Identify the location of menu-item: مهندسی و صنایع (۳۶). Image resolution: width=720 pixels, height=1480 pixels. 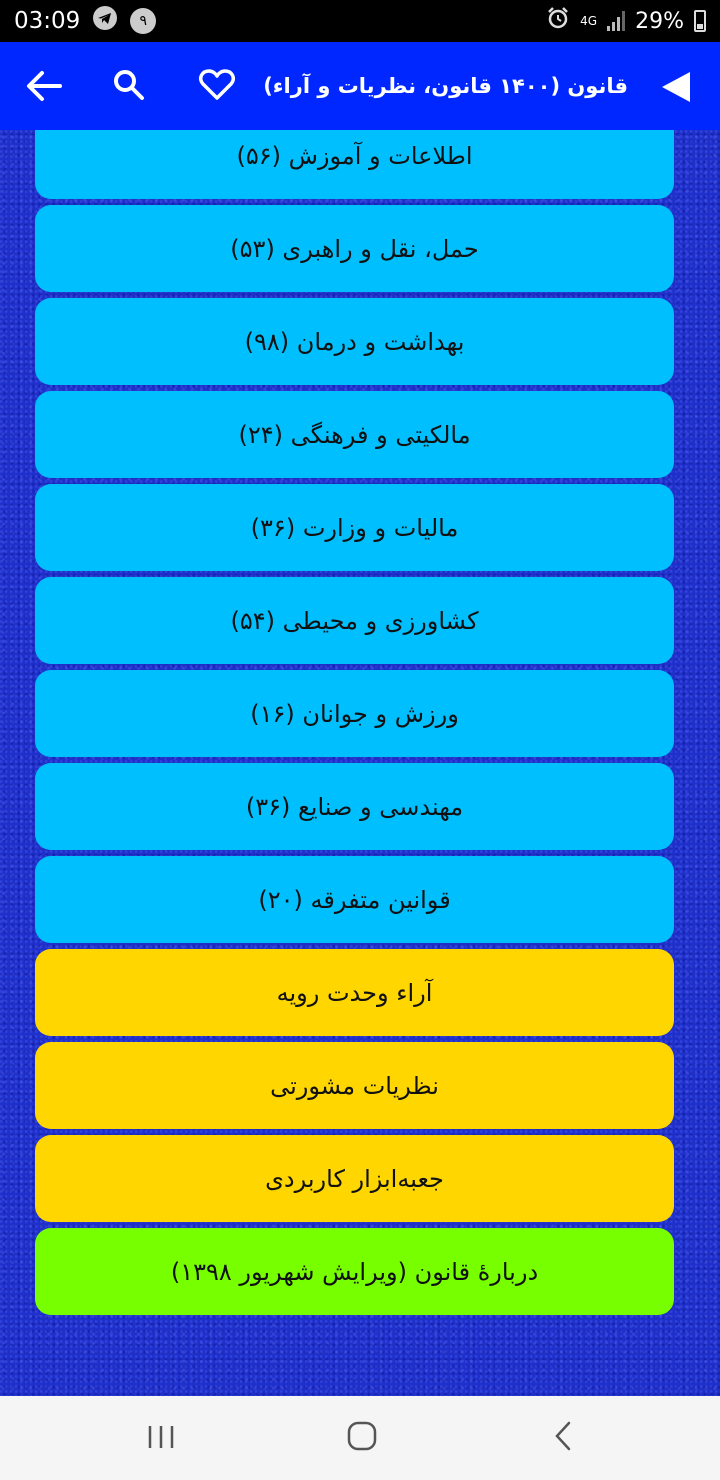
(354, 806).